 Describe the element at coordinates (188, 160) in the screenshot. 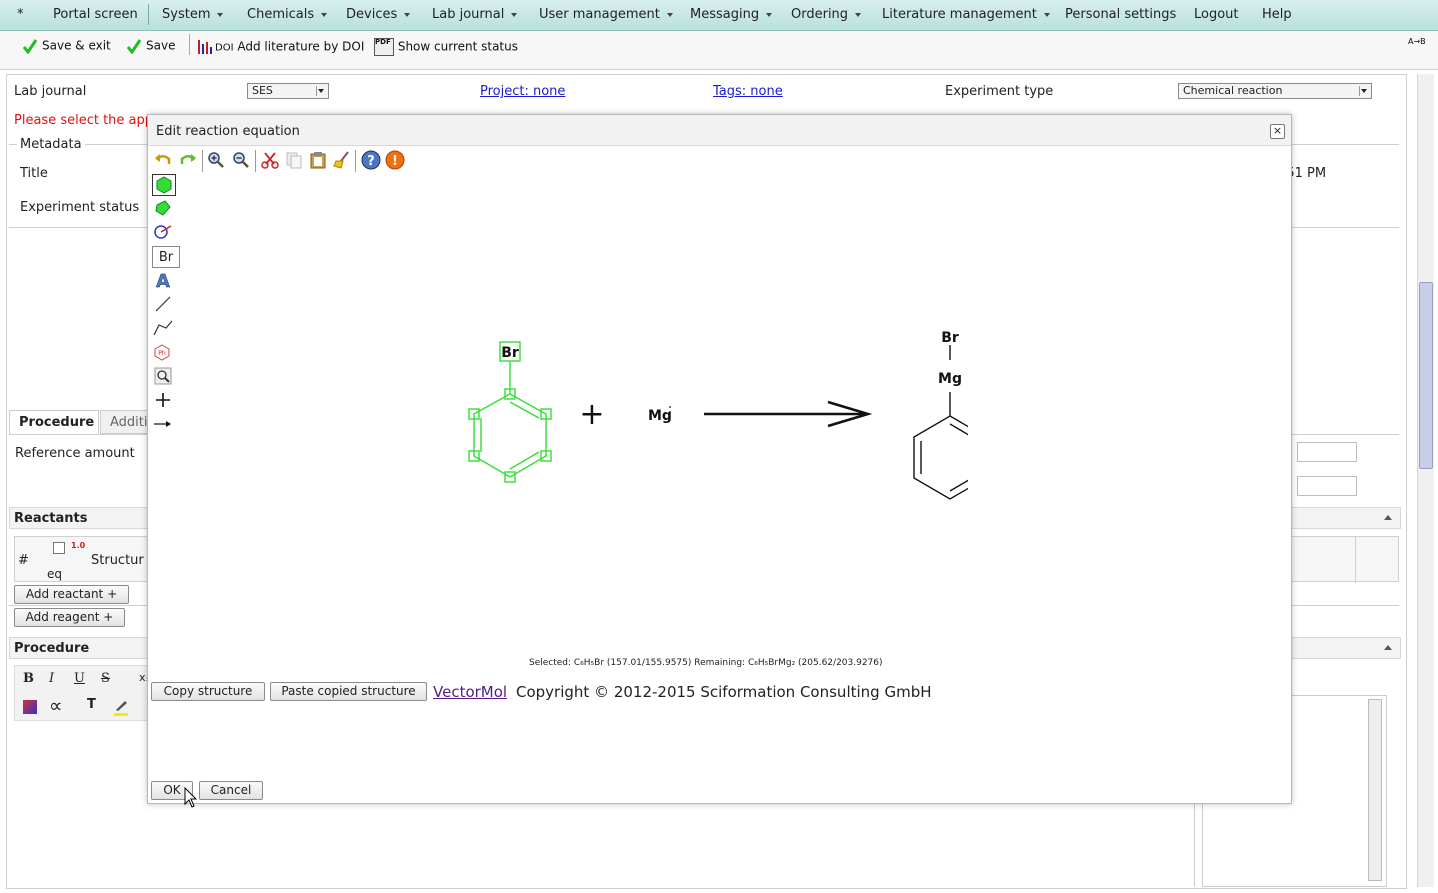

I see `redo-icon` at that location.